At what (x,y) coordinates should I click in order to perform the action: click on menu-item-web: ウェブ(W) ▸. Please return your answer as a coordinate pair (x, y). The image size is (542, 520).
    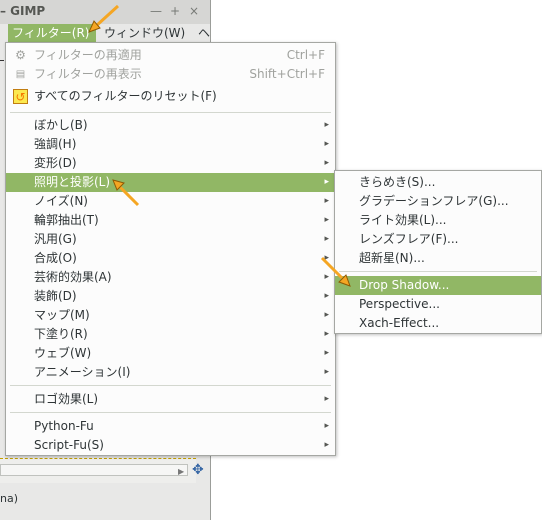
    Looking at the image, I should click on (170, 353).